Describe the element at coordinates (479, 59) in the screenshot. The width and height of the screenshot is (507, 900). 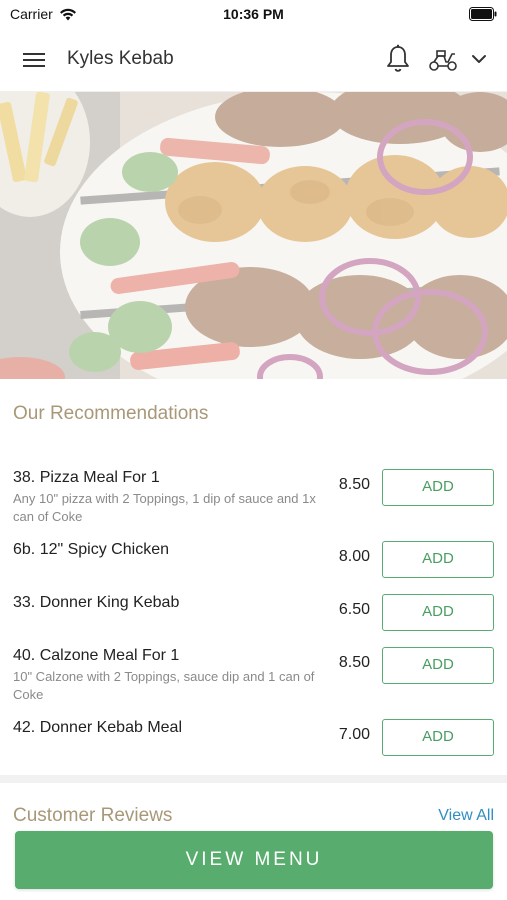
I see `chevron-down-icon` at that location.